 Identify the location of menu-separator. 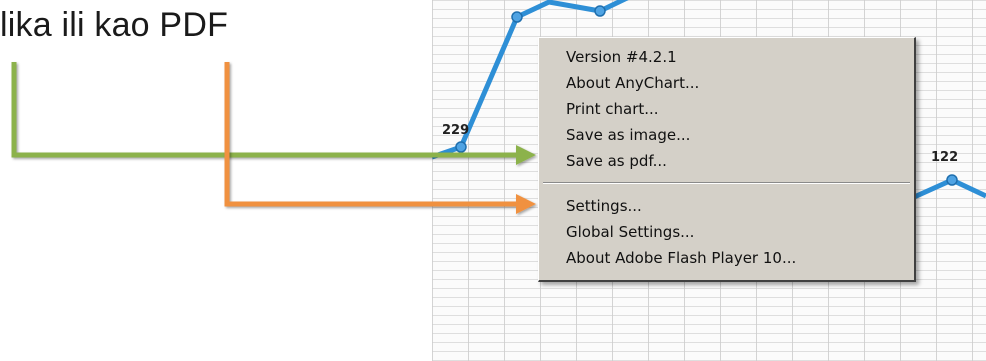
(726, 183).